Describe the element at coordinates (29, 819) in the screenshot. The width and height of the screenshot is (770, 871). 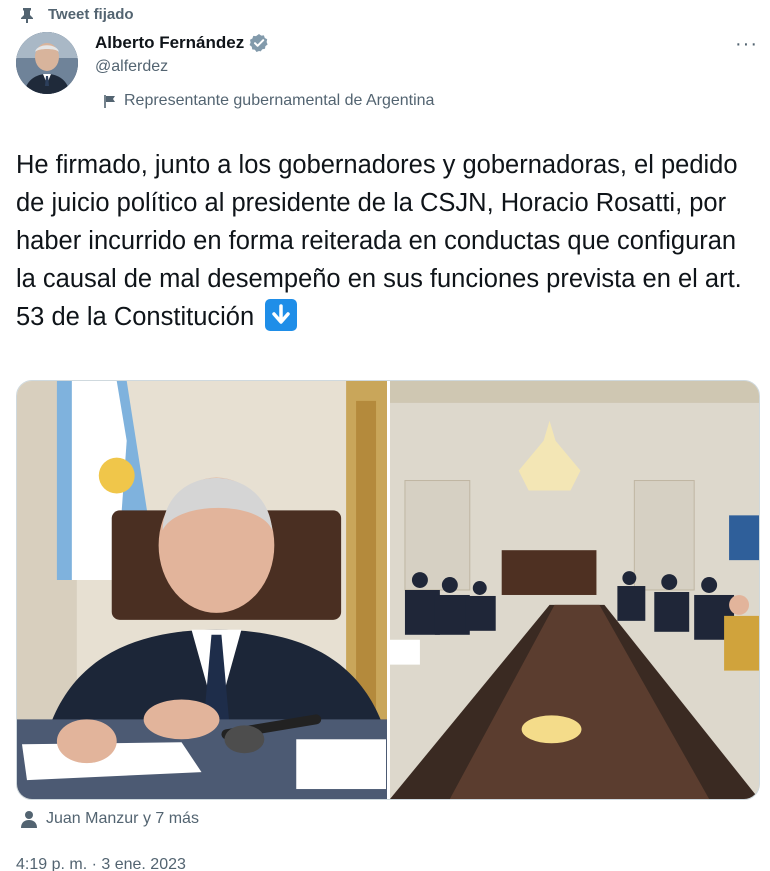
I see `person-icon` at that location.